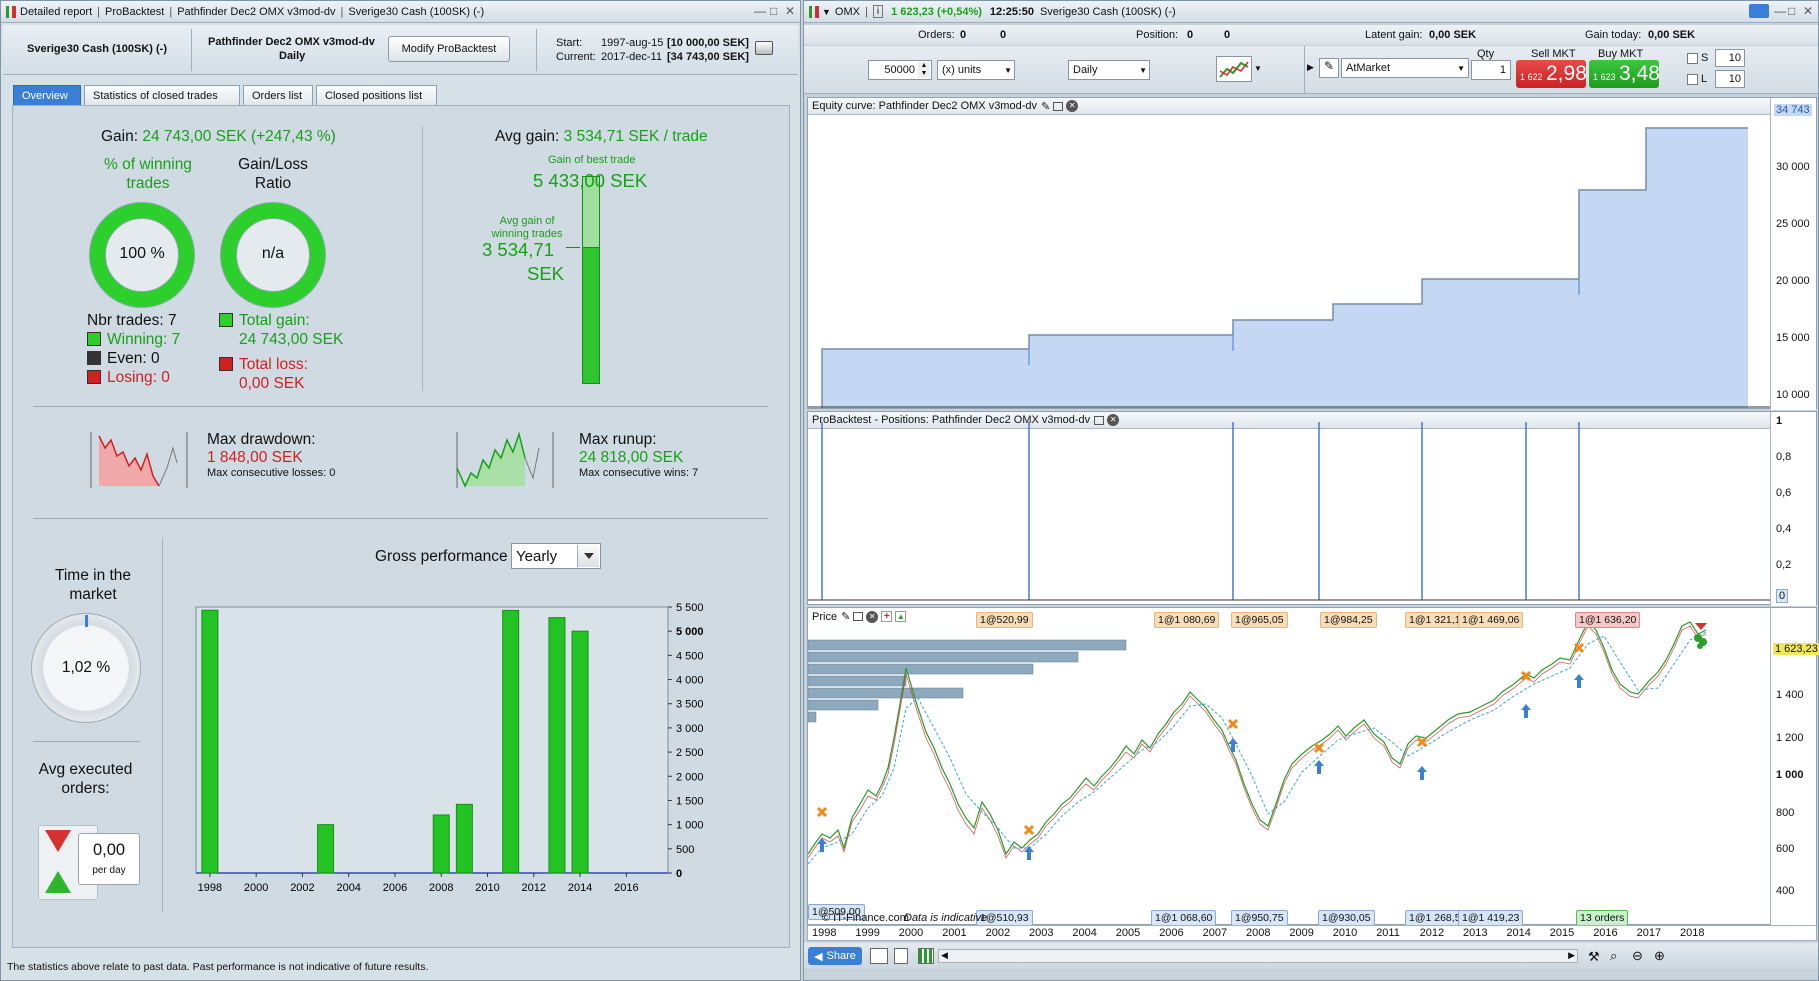 Image resolution: width=1819 pixels, height=981 pixels. What do you see at coordinates (376, 95) in the screenshot?
I see `tab-closed-positions-list: Closed positions list` at bounding box center [376, 95].